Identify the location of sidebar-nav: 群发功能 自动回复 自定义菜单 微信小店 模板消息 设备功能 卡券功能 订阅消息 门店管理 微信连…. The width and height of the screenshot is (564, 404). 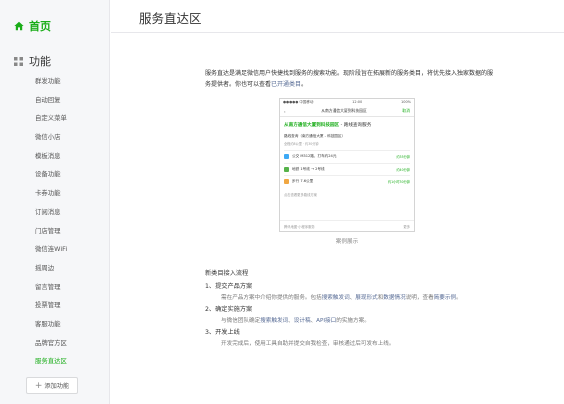
(55, 221).